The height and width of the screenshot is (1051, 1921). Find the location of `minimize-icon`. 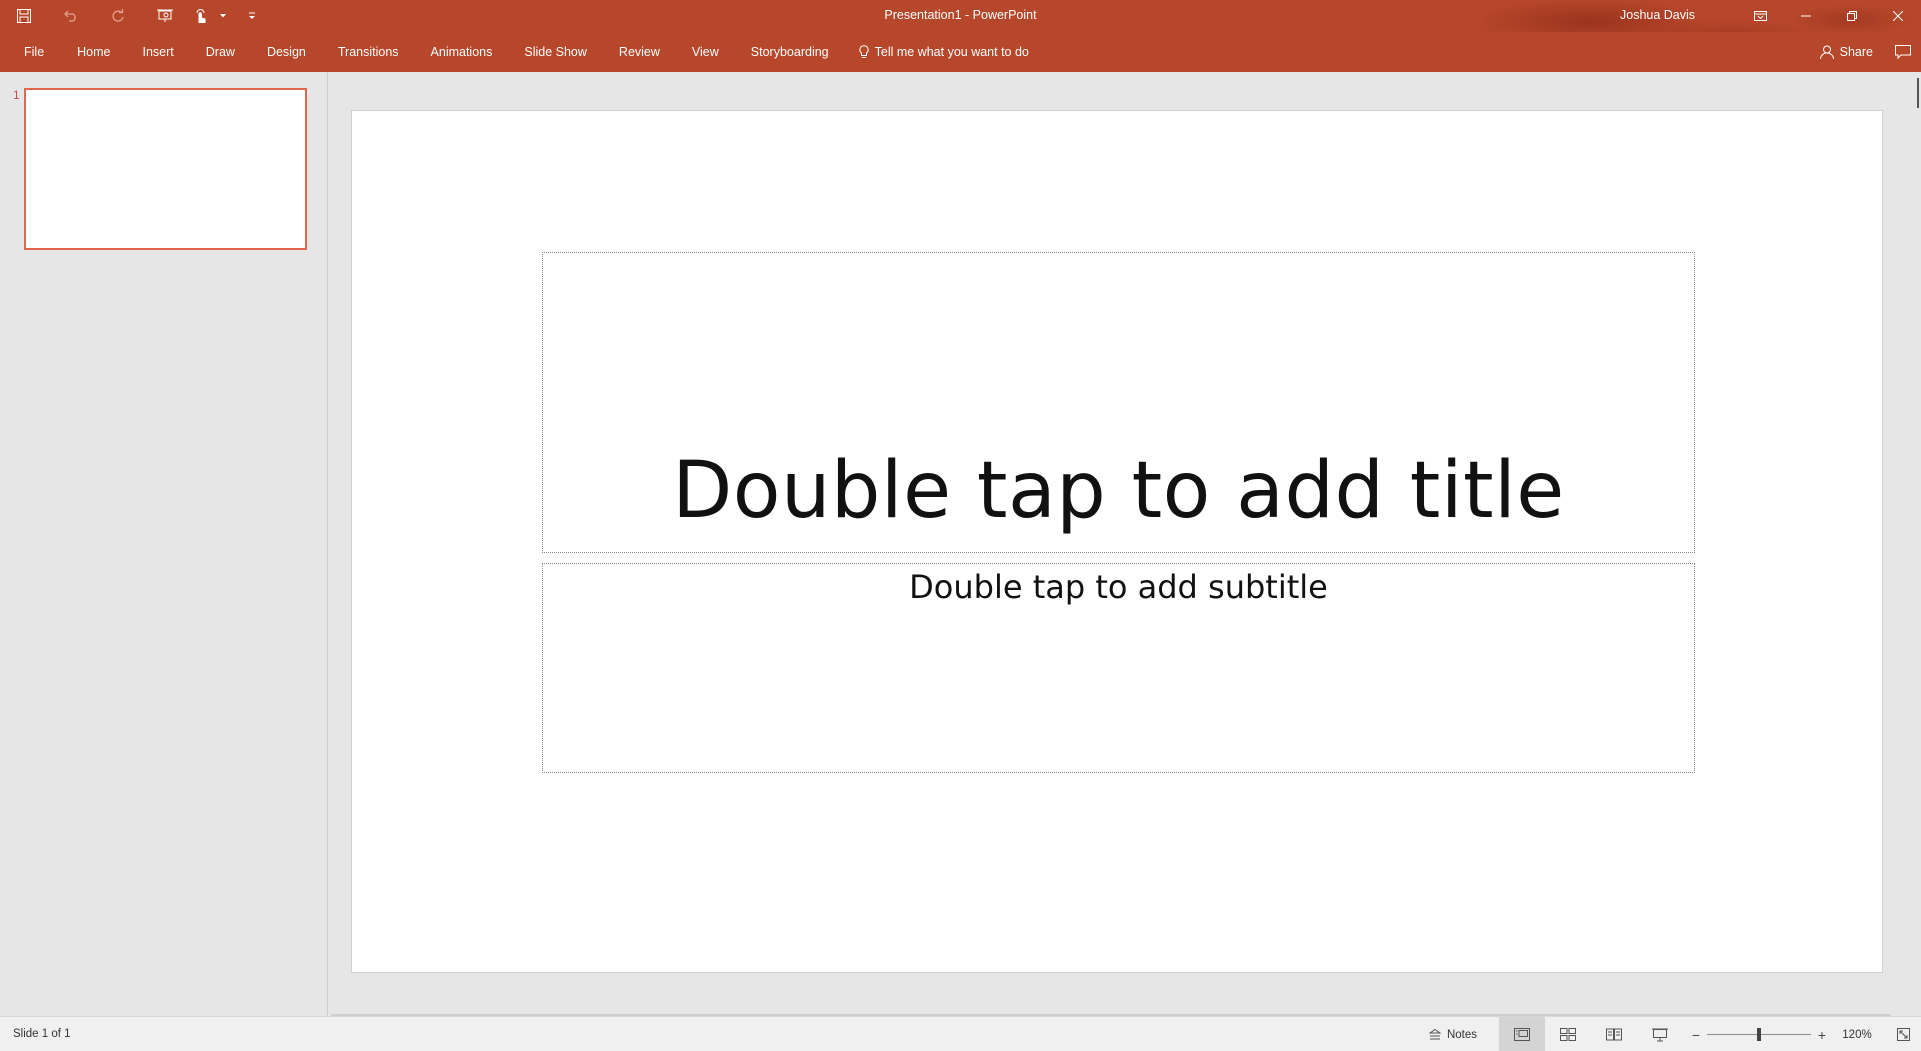

minimize-icon is located at coordinates (1806, 16).